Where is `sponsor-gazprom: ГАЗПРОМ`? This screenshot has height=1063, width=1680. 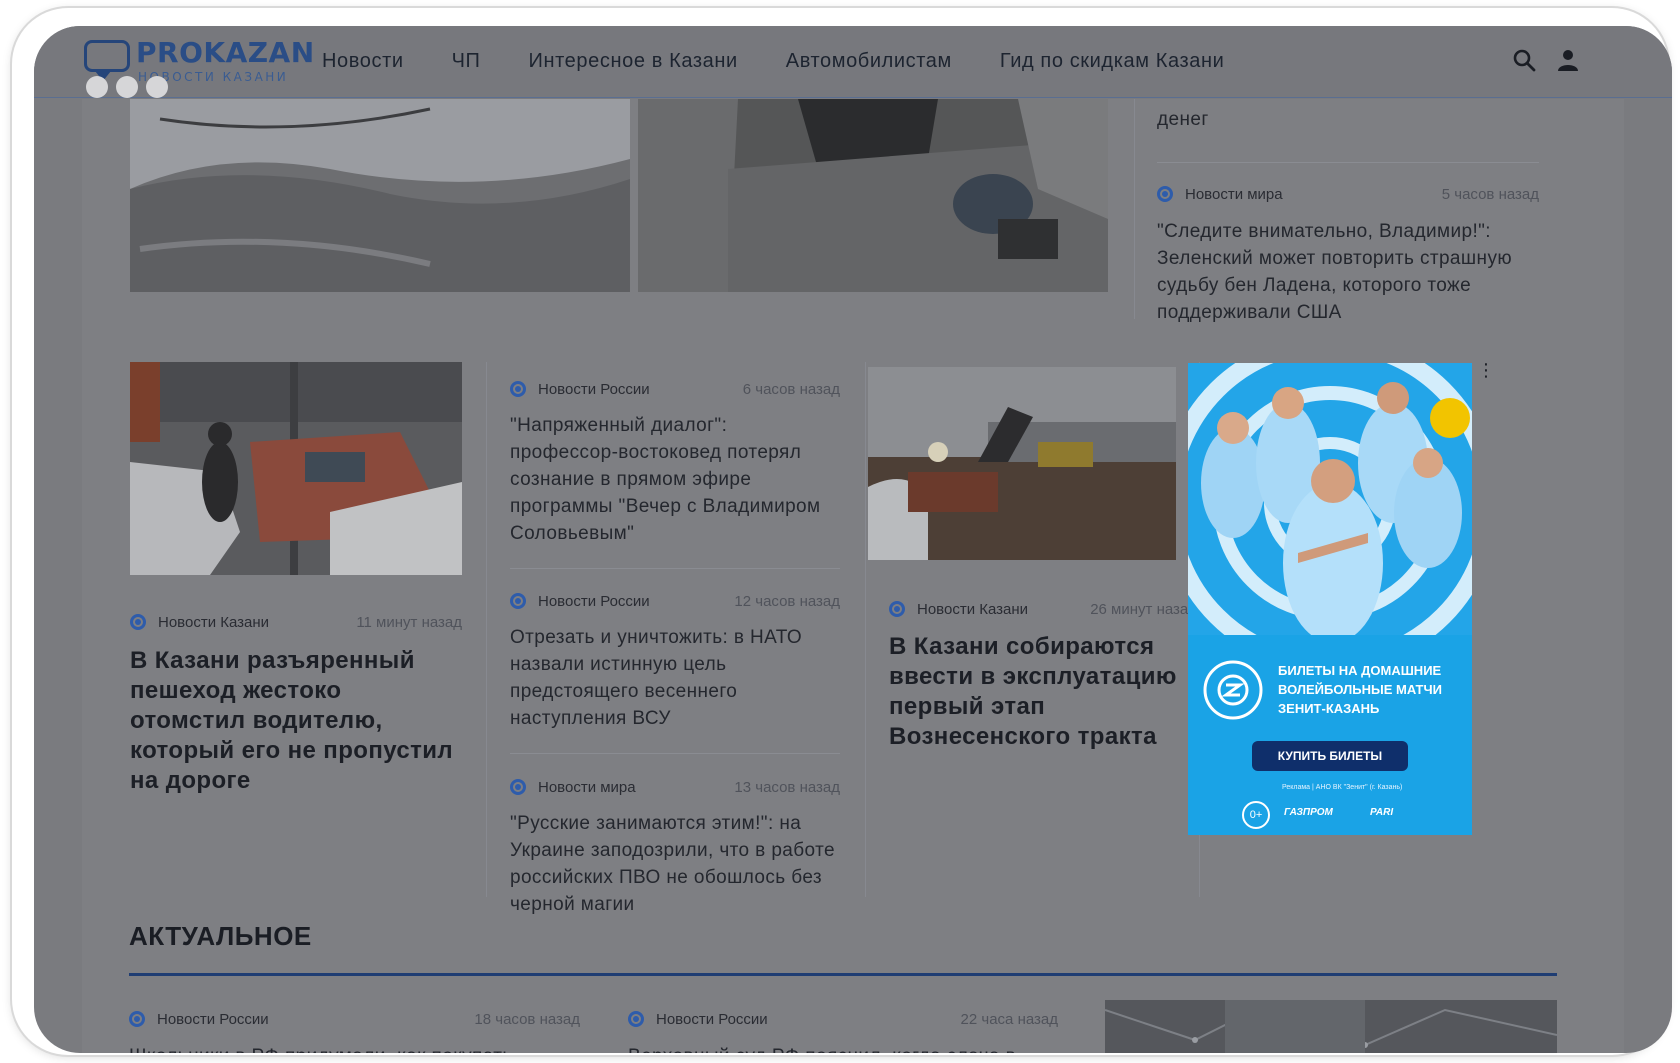
sponsor-gazprom: ГАЗПРОМ is located at coordinates (1308, 812).